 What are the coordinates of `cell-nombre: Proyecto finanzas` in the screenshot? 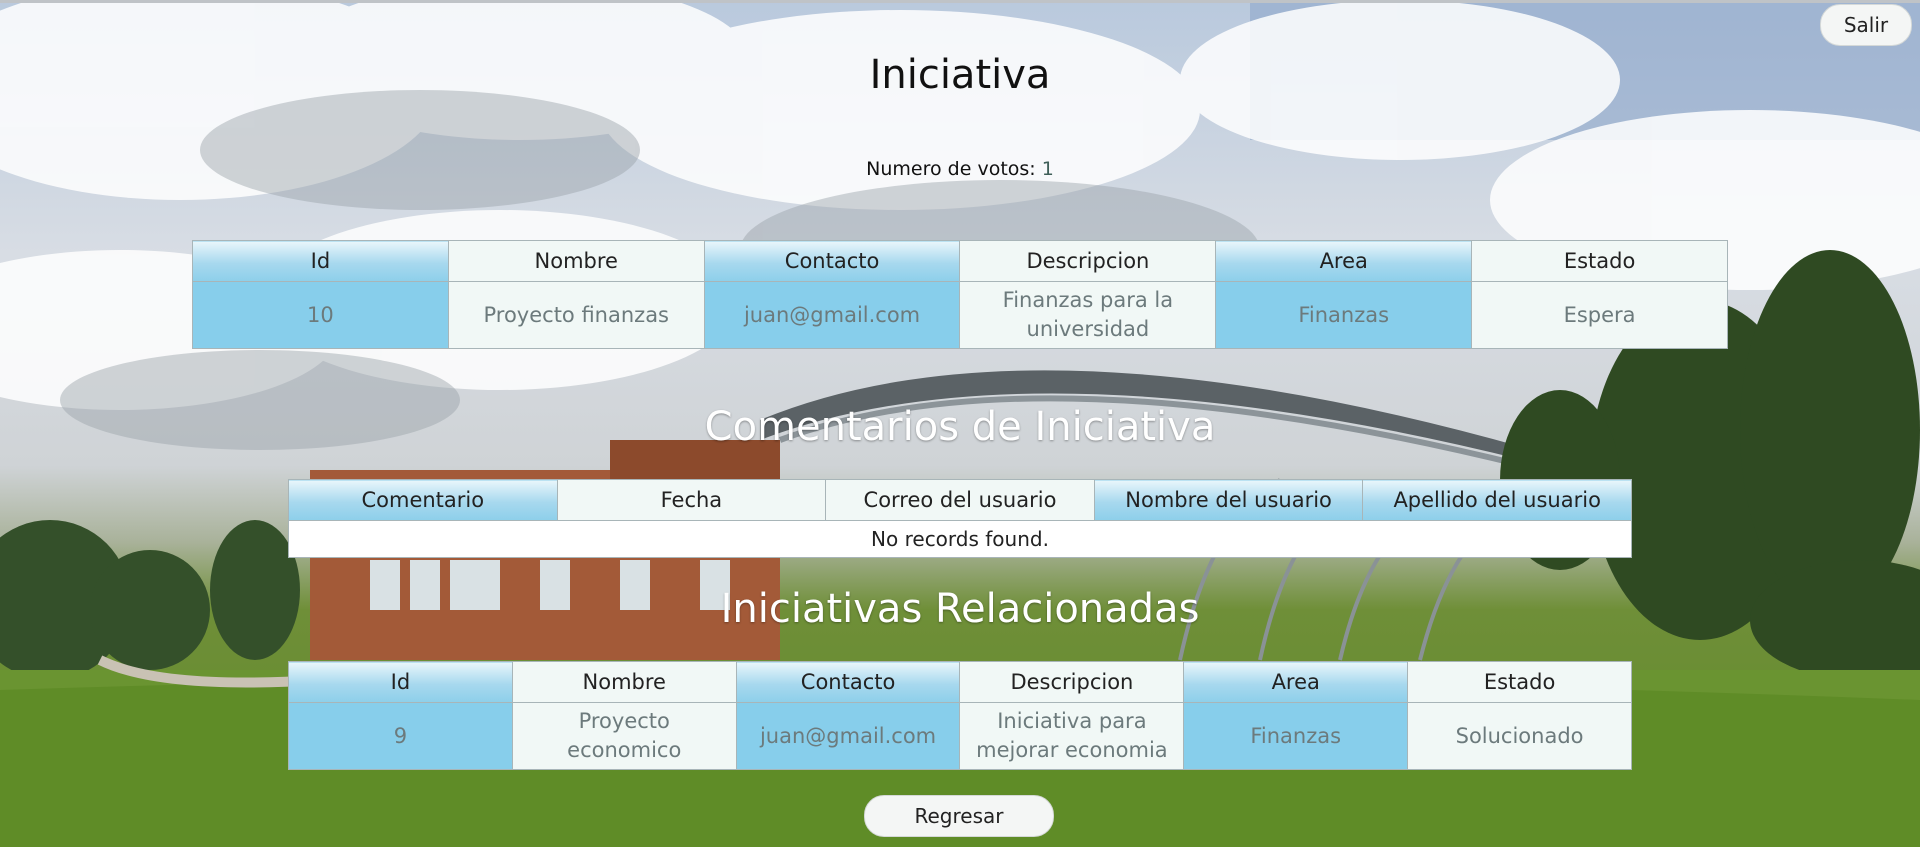 It's located at (576, 315).